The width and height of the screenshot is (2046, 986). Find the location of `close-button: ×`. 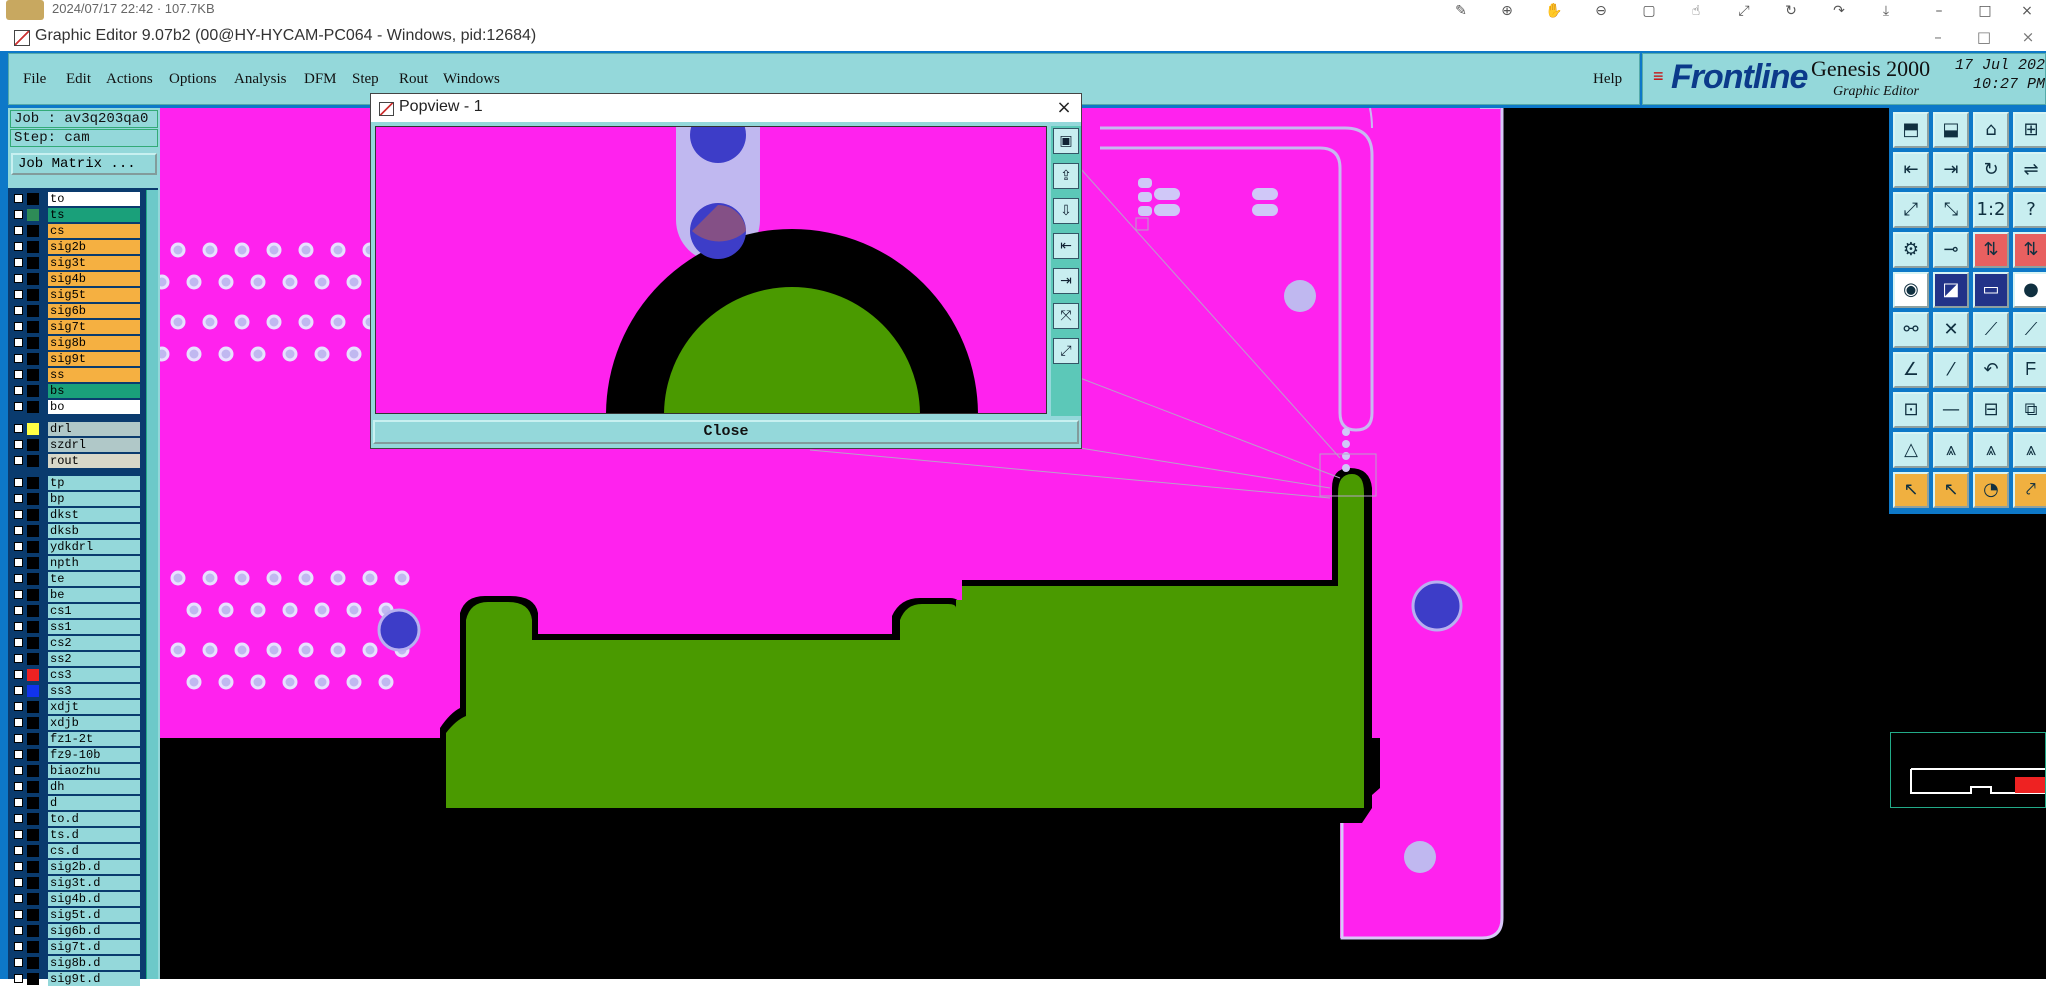

close-button: × is located at coordinates (2028, 37).